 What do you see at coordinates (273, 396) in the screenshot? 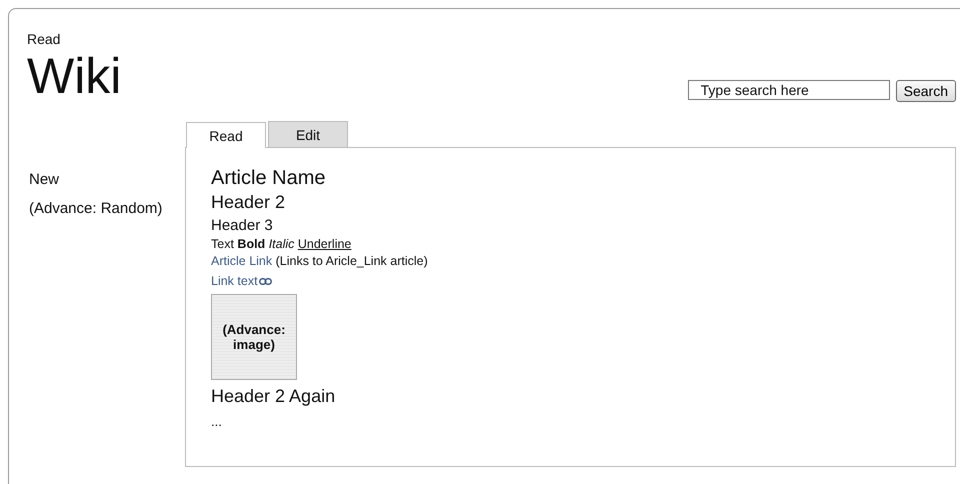
I see `heading: Header 2 Again` at bounding box center [273, 396].